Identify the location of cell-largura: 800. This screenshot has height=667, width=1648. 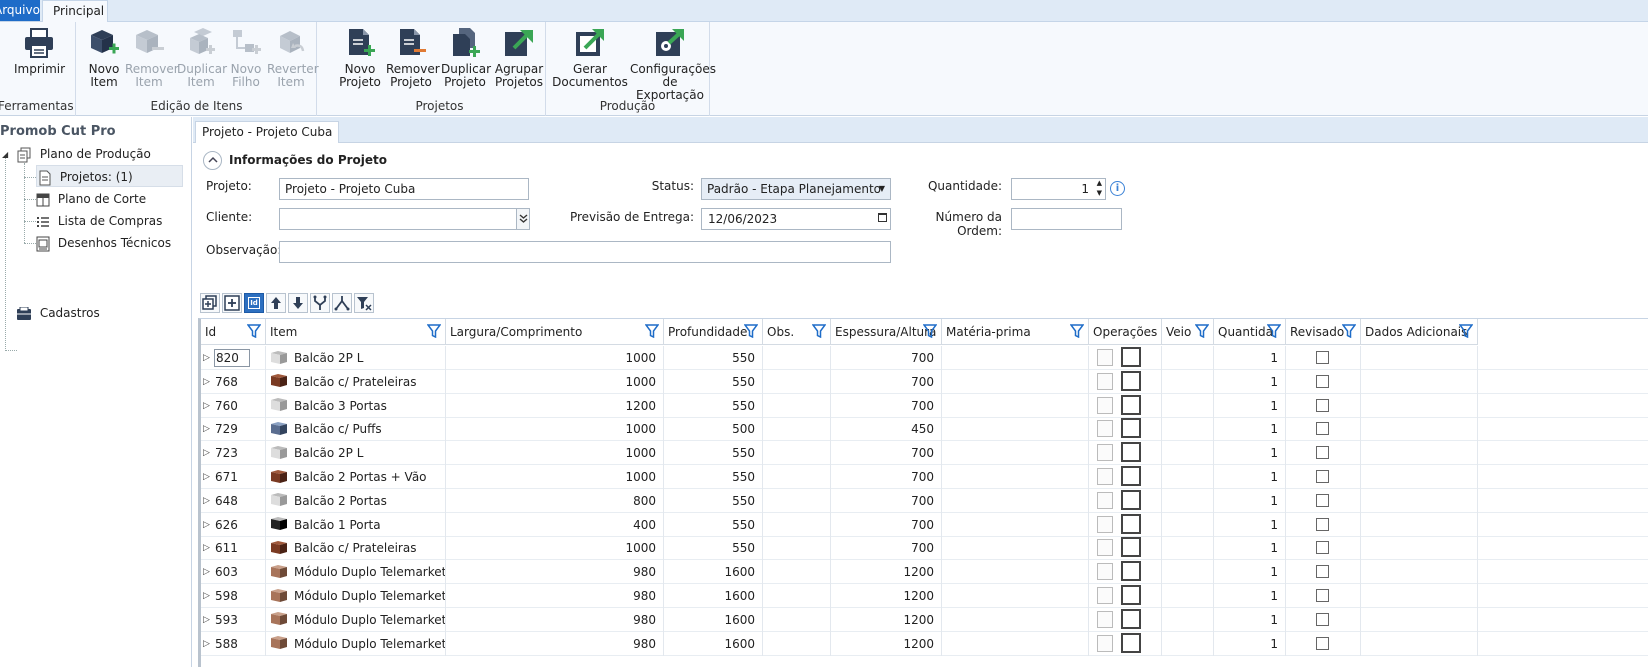
(555, 500).